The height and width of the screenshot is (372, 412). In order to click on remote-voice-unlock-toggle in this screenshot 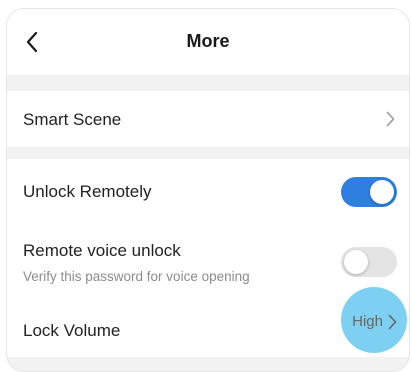, I will do `click(369, 262)`.